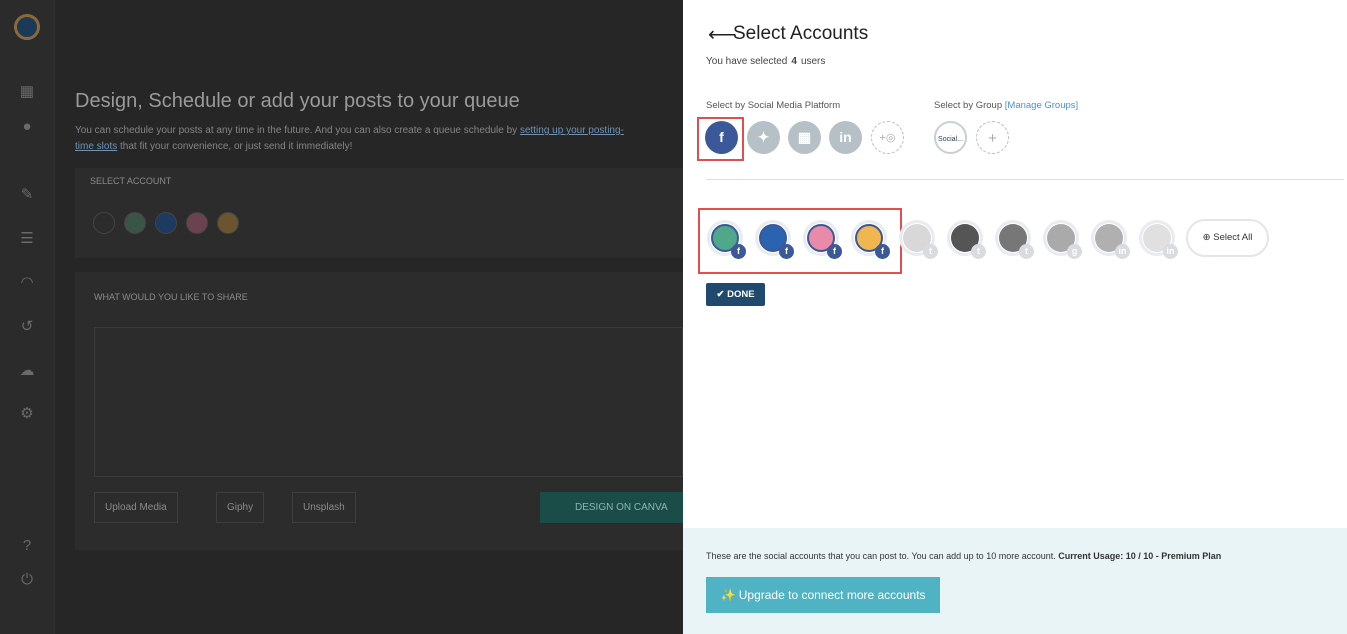 The width and height of the screenshot is (1347, 634). What do you see at coordinates (1074, 251) in the screenshot?
I see `google-my-business-badge-icon: g` at bounding box center [1074, 251].